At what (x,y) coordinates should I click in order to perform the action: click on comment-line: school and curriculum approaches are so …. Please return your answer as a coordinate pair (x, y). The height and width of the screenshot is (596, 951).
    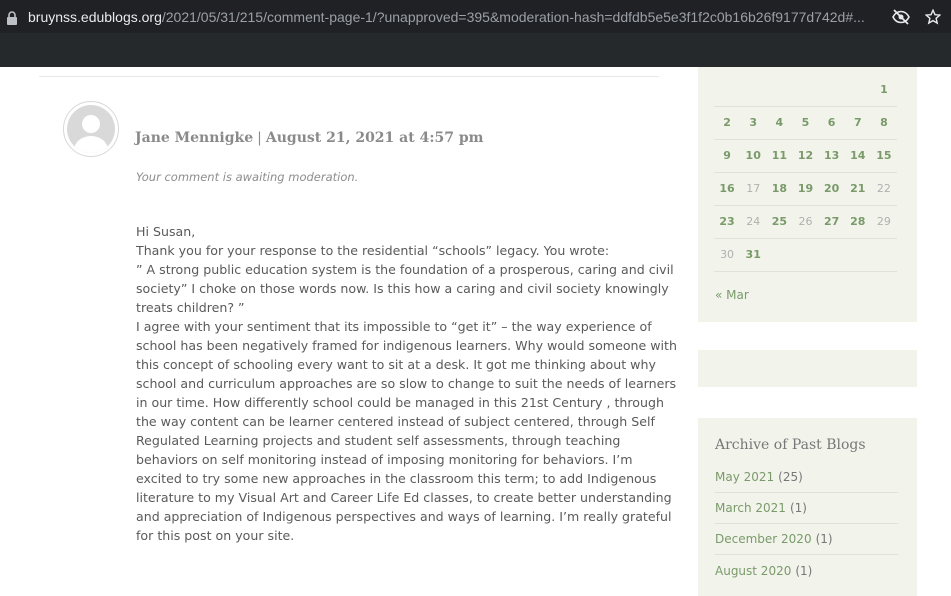
    Looking at the image, I should click on (406, 383).